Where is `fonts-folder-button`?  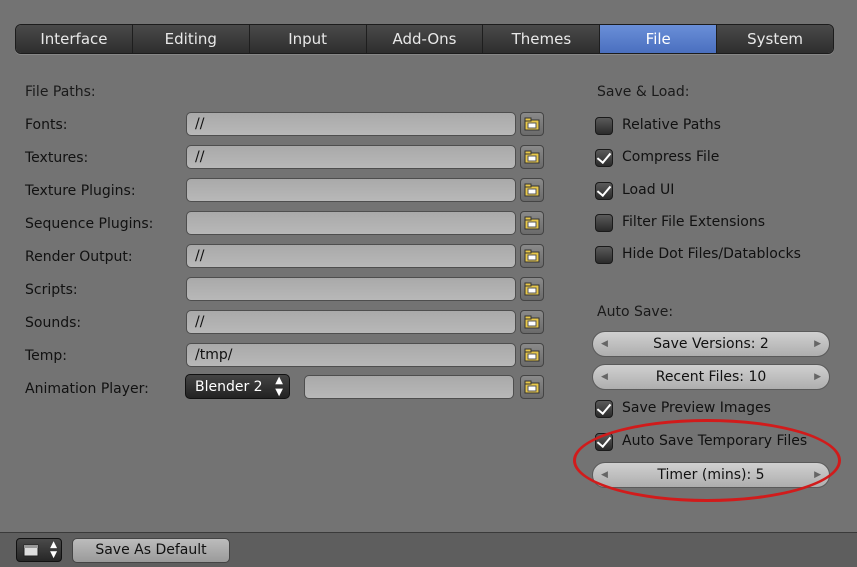
fonts-folder-button is located at coordinates (532, 124).